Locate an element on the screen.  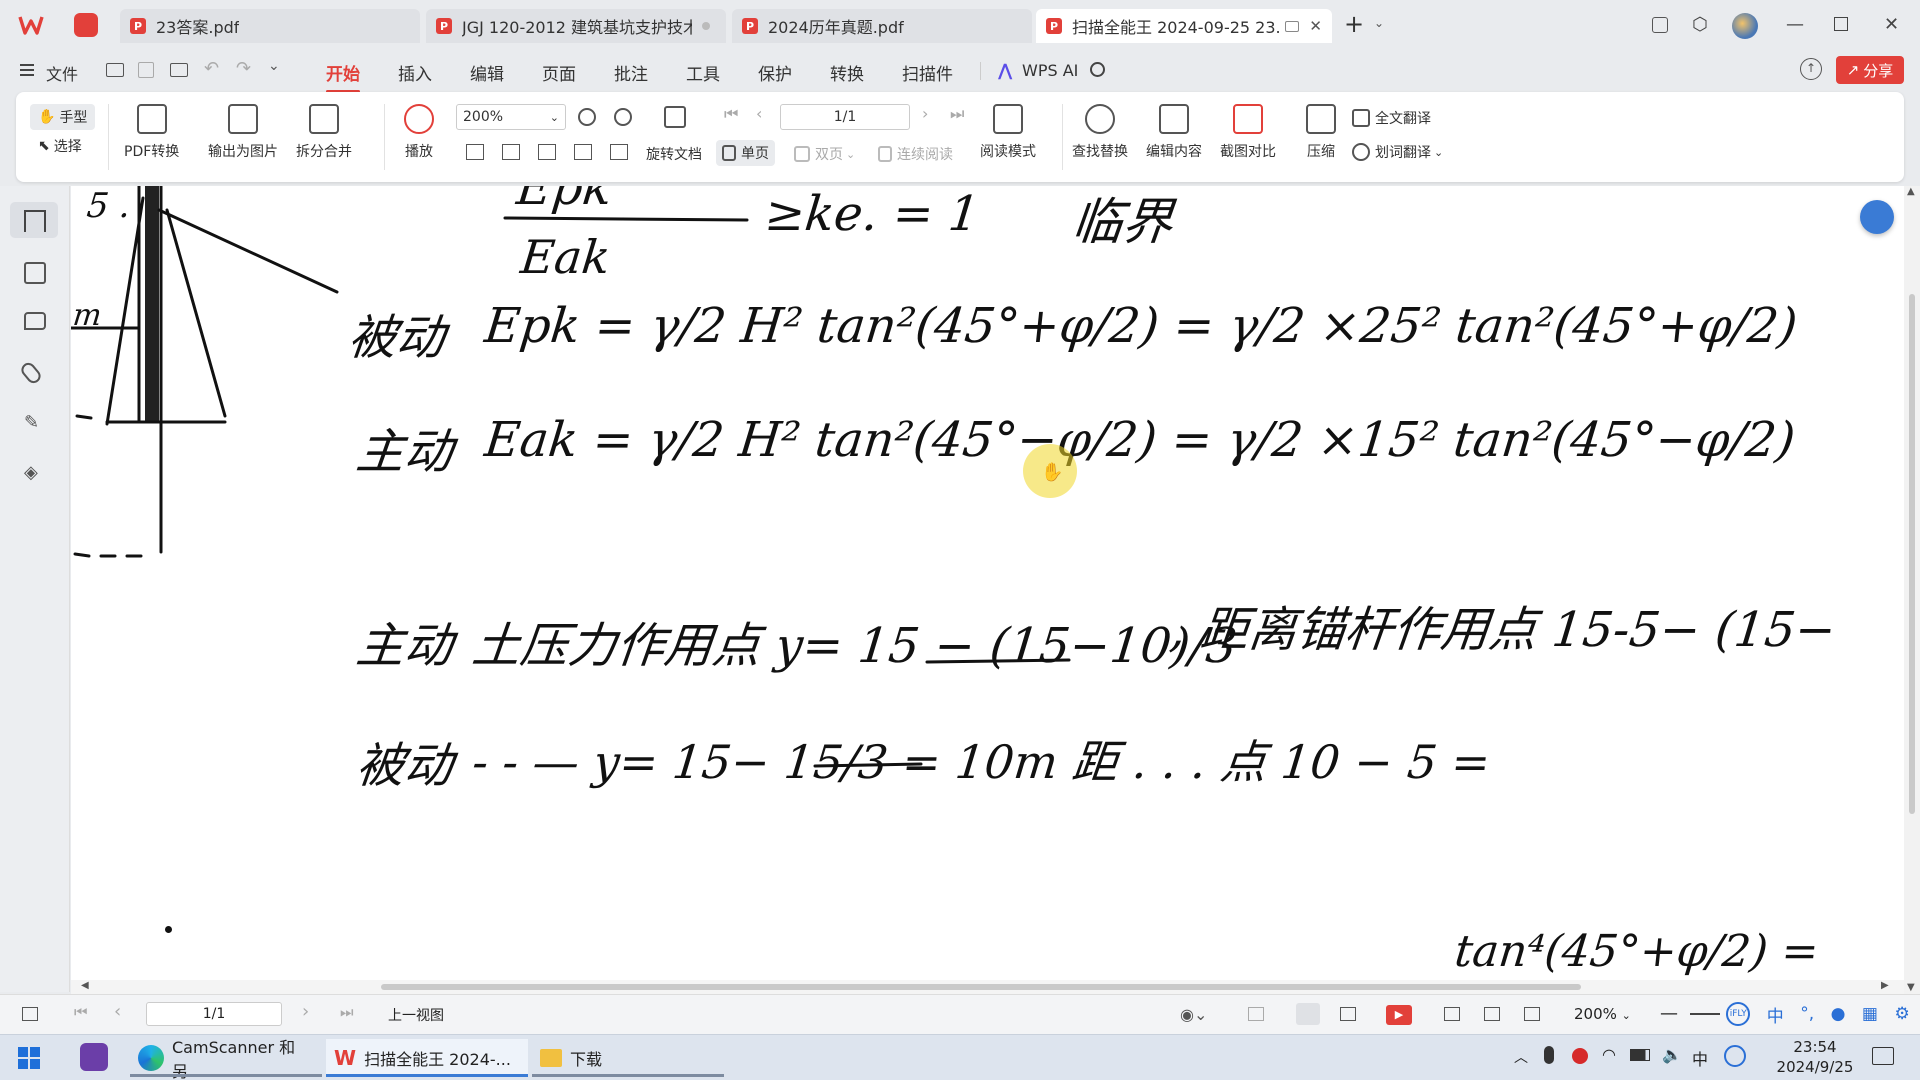
search-icon is located at coordinates (1097, 69).